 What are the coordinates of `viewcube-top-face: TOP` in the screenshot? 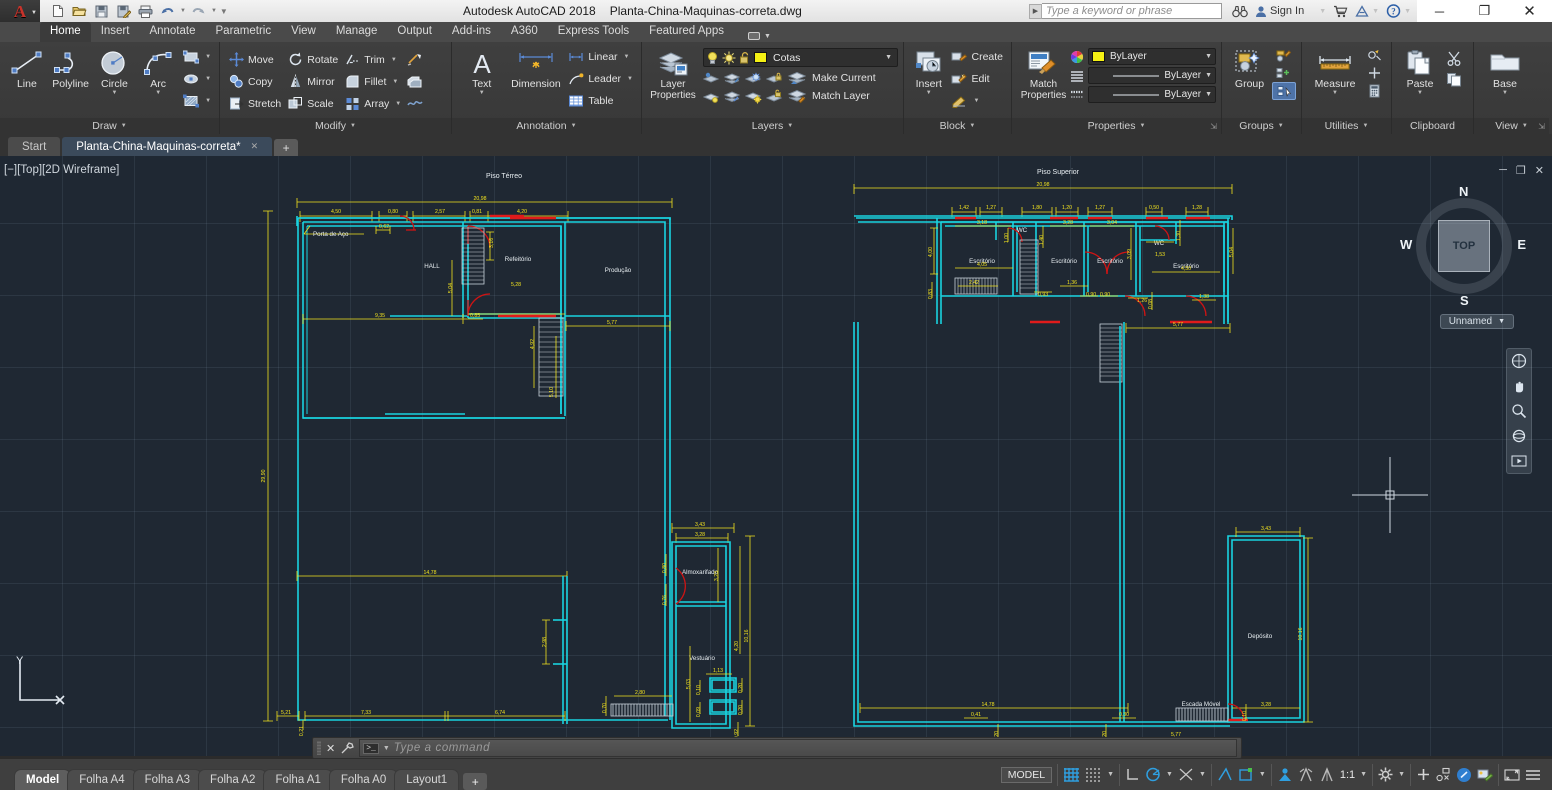 It's located at (1464, 246).